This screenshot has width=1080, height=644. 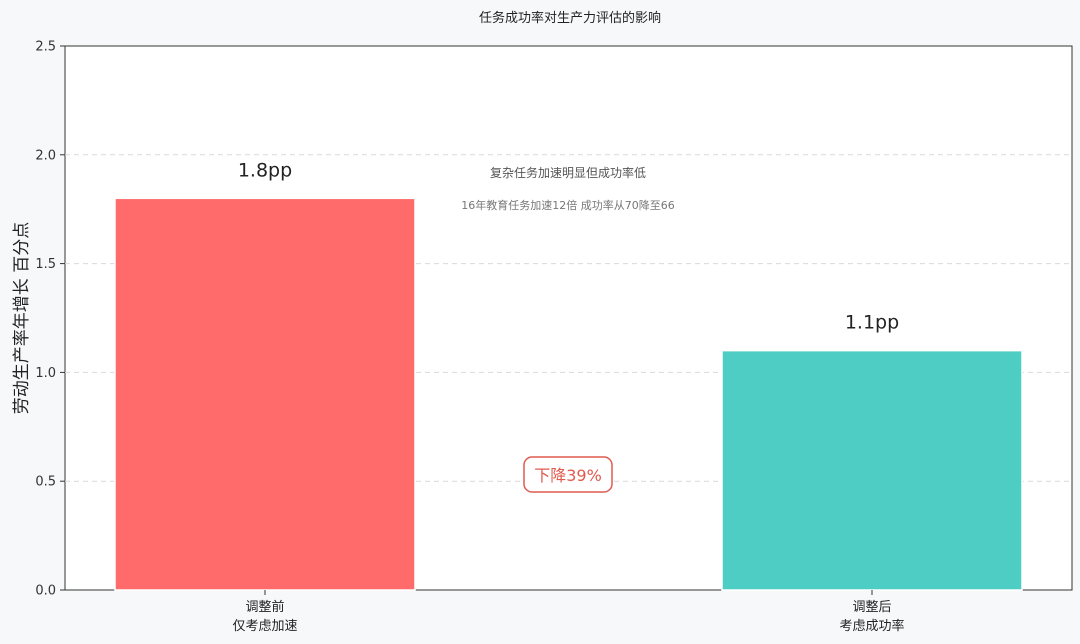 What do you see at coordinates (567, 205) in the screenshot?
I see `annotation-sub: 16年教育任务加速12倍 成功率从70降至66` at bounding box center [567, 205].